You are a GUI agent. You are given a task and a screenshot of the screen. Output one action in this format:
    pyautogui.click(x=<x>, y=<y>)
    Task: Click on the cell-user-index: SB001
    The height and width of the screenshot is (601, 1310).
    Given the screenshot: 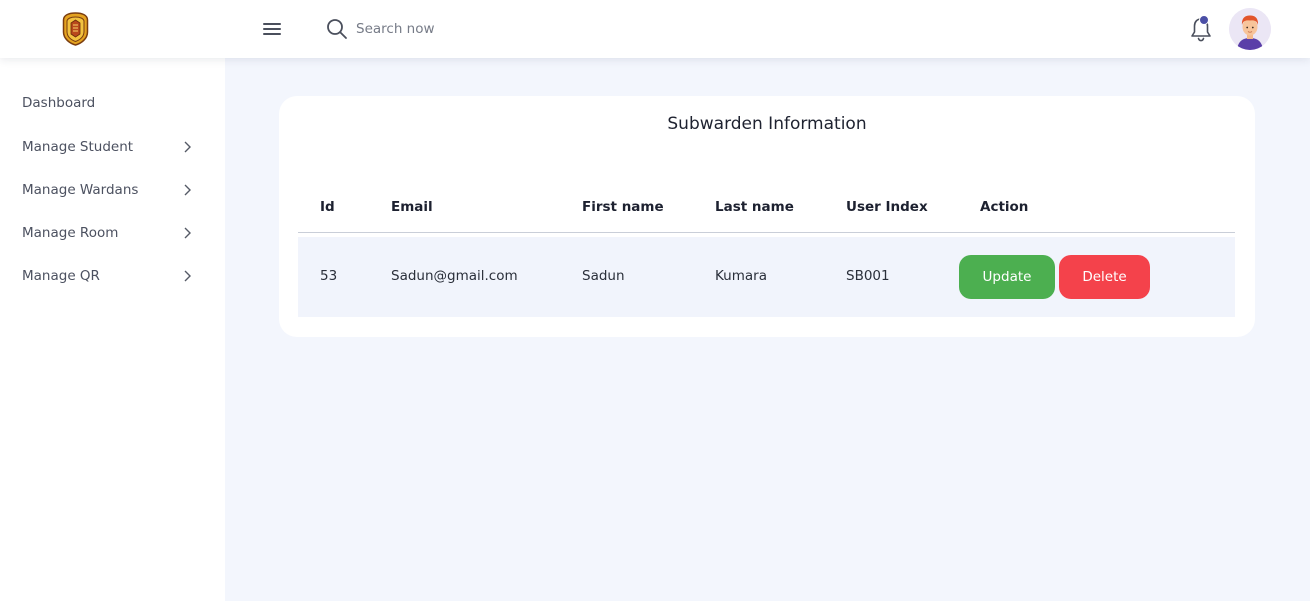 What is the action you would take?
    pyautogui.click(x=868, y=276)
    